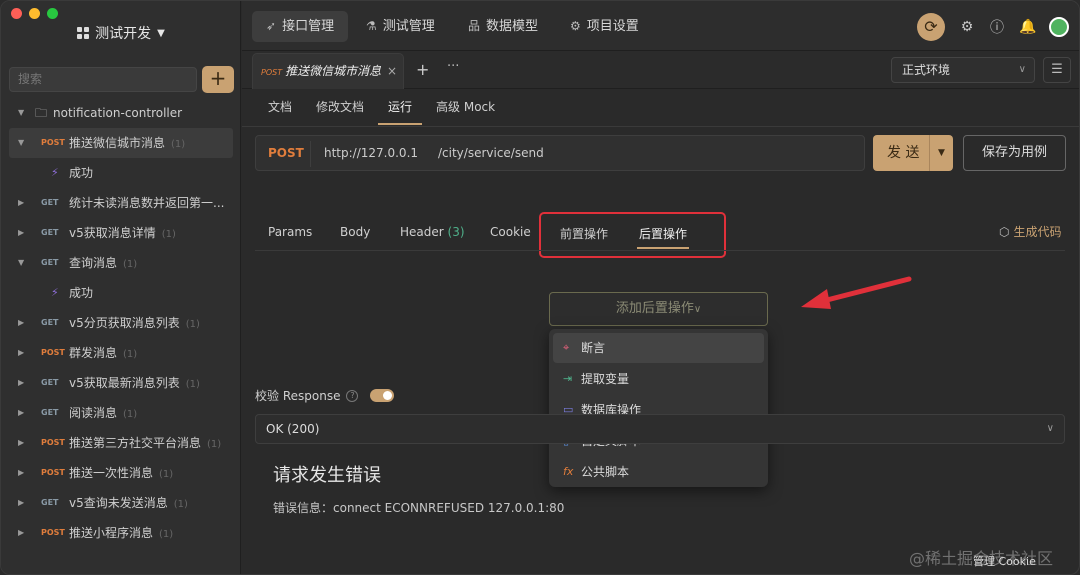 This screenshot has height=575, width=1080. What do you see at coordinates (16, 13) in the screenshot?
I see `close-window-button` at bounding box center [16, 13].